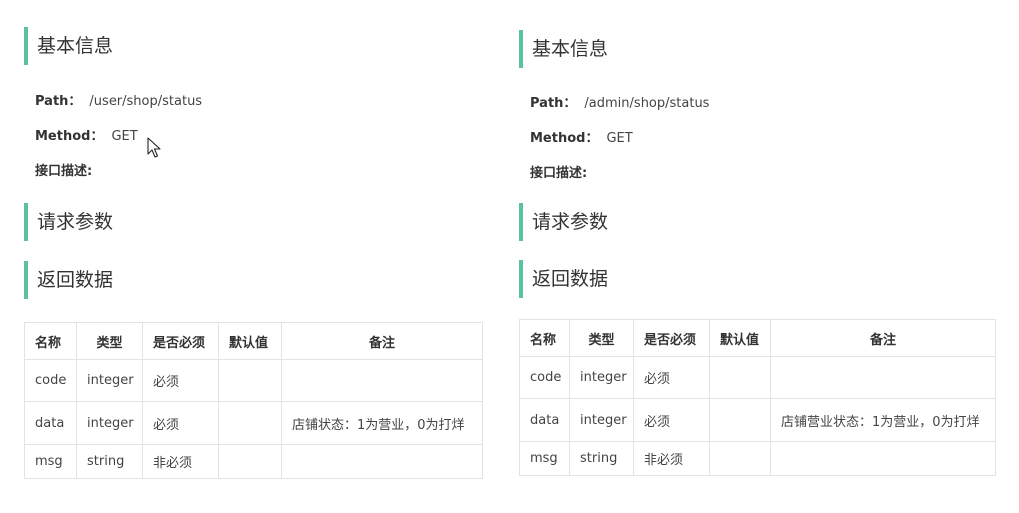 This screenshot has height=513, width=1019. I want to click on path-value: /admin/shop/status, so click(647, 103).